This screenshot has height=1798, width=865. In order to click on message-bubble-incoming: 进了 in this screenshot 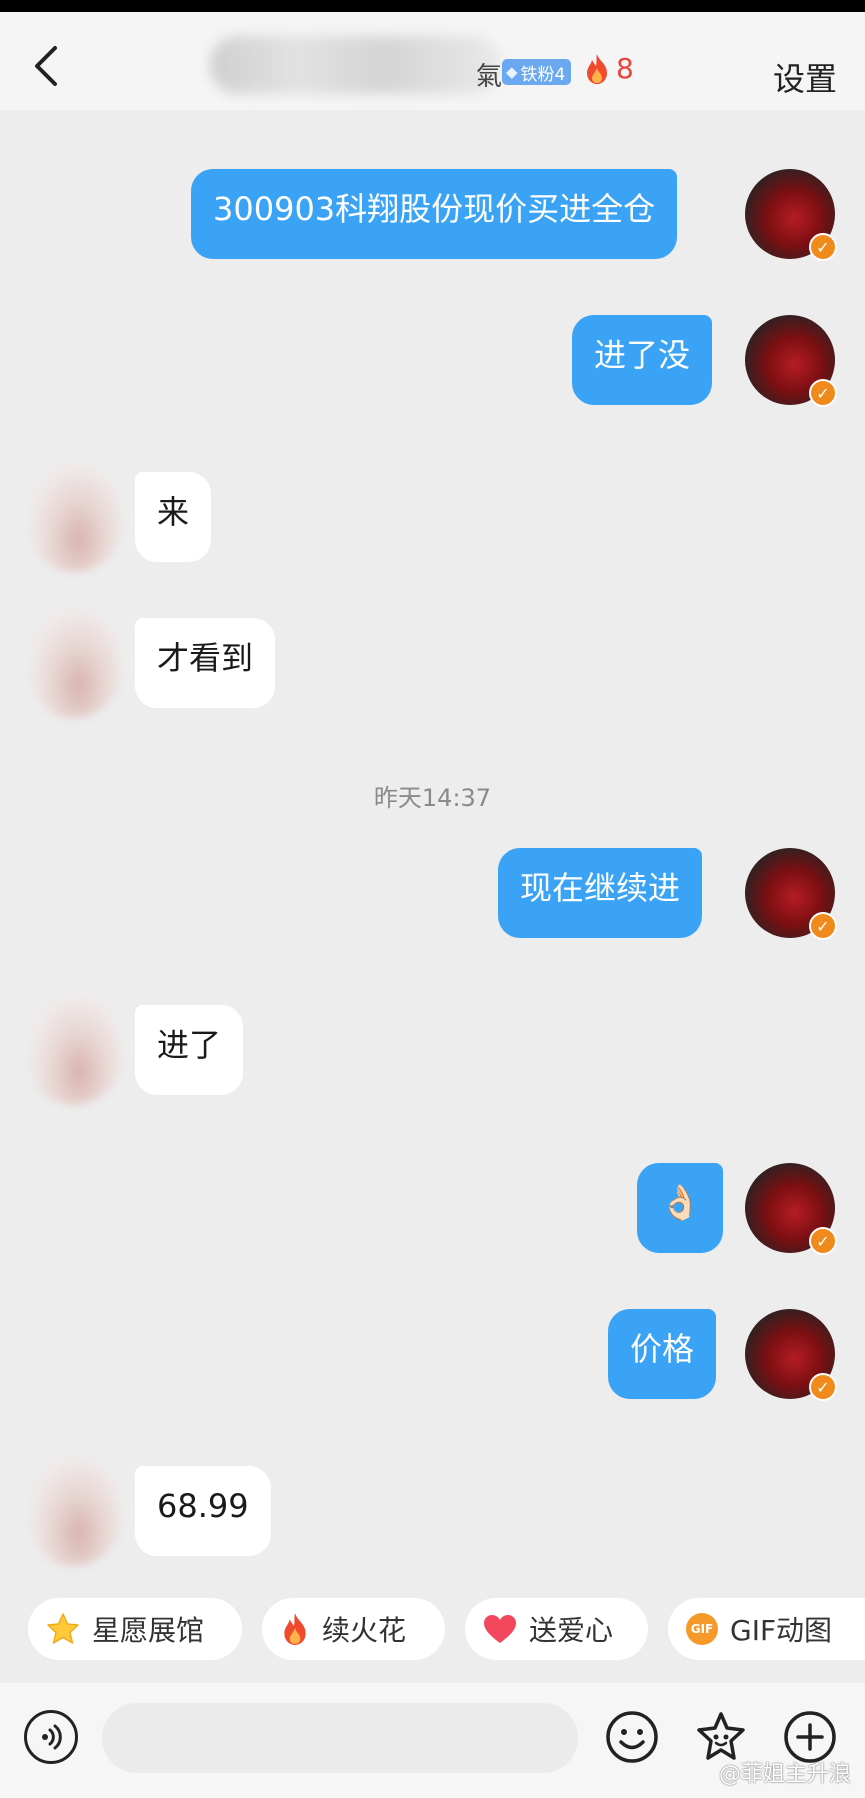, I will do `click(189, 1050)`.